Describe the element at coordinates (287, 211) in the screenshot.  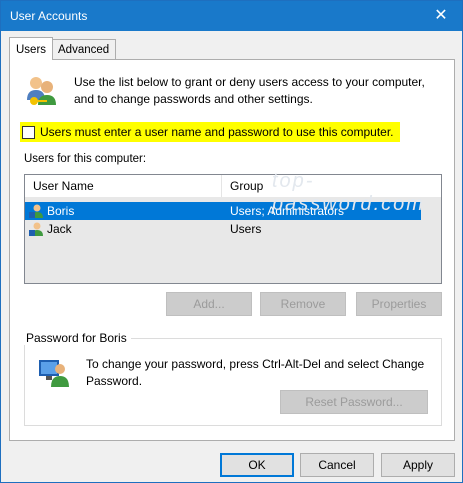
I see `user-group-cell: Users; Administrators` at that location.